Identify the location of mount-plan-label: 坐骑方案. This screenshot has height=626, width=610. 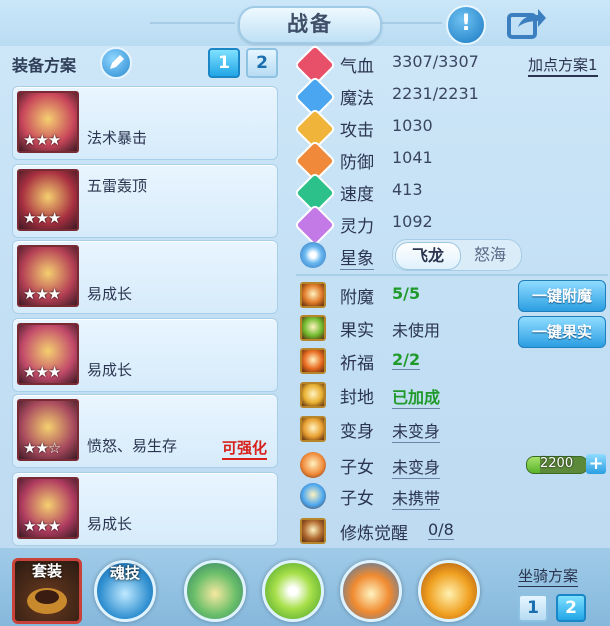
(548, 576).